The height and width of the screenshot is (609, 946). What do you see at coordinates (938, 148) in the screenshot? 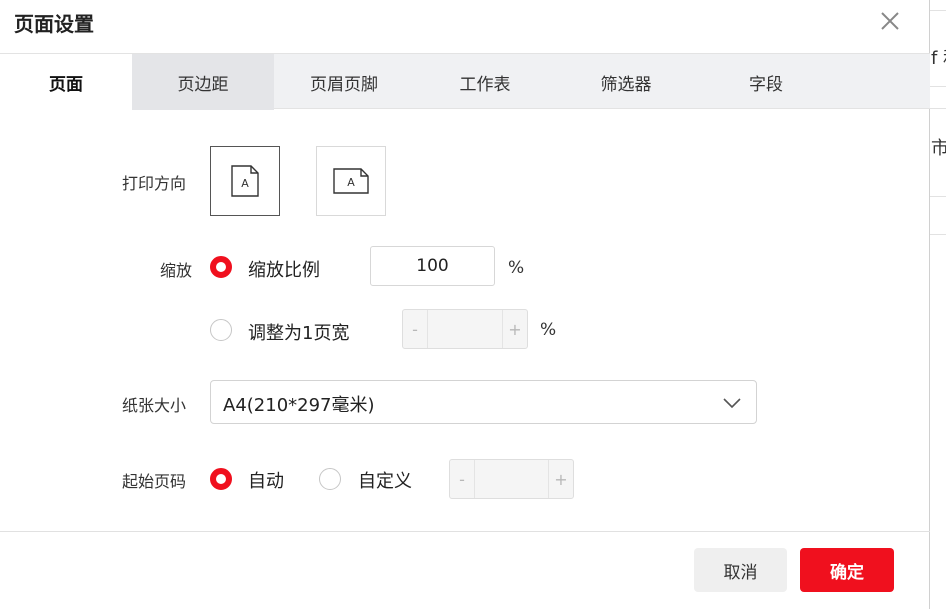
I see `background-text: 市` at bounding box center [938, 148].